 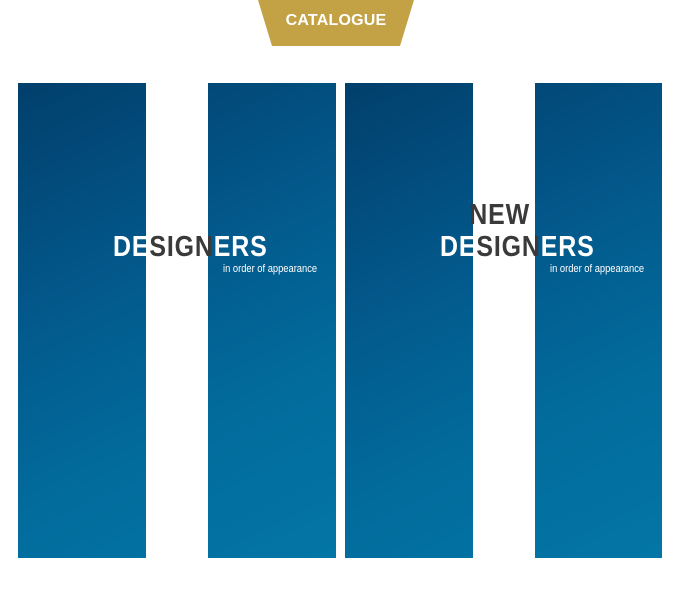 I want to click on cover-title: DESIGNERS, so click(x=203, y=247).